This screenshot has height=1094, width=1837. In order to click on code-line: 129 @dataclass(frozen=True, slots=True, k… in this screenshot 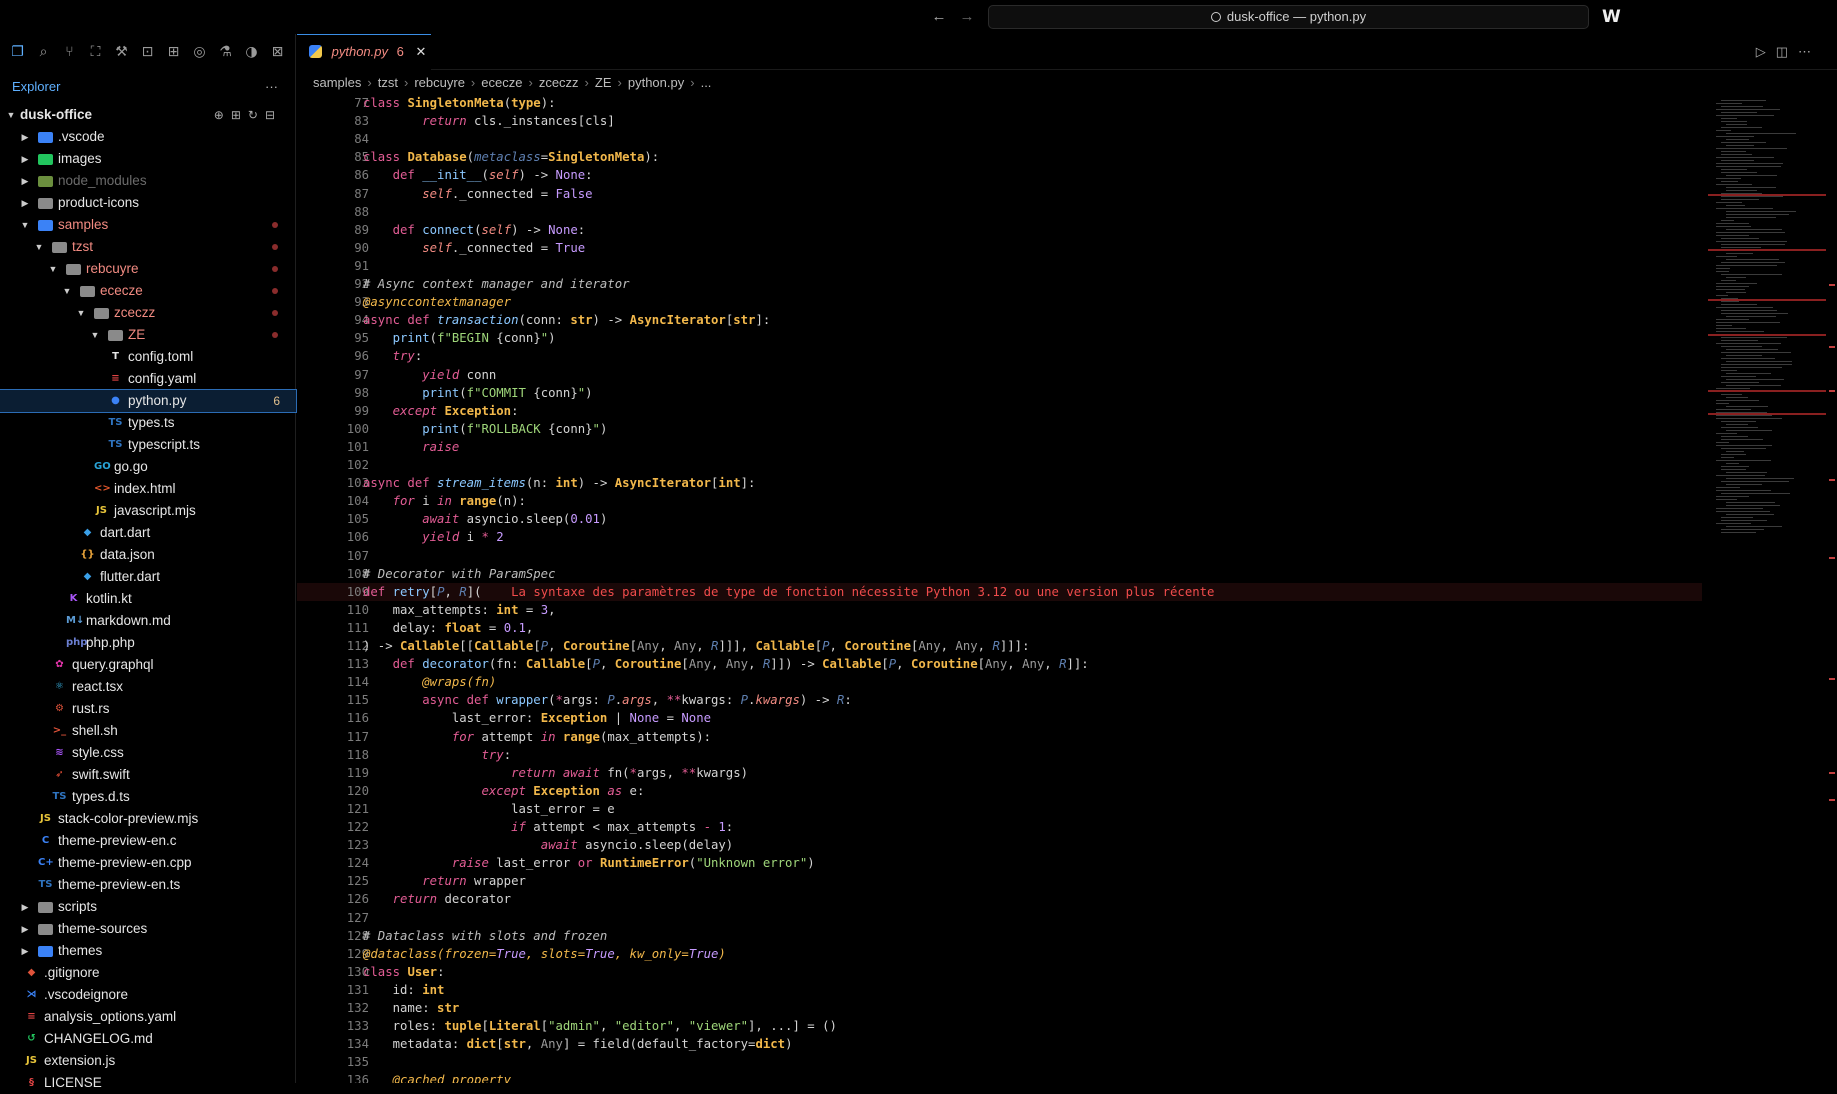, I will do `click(999, 954)`.